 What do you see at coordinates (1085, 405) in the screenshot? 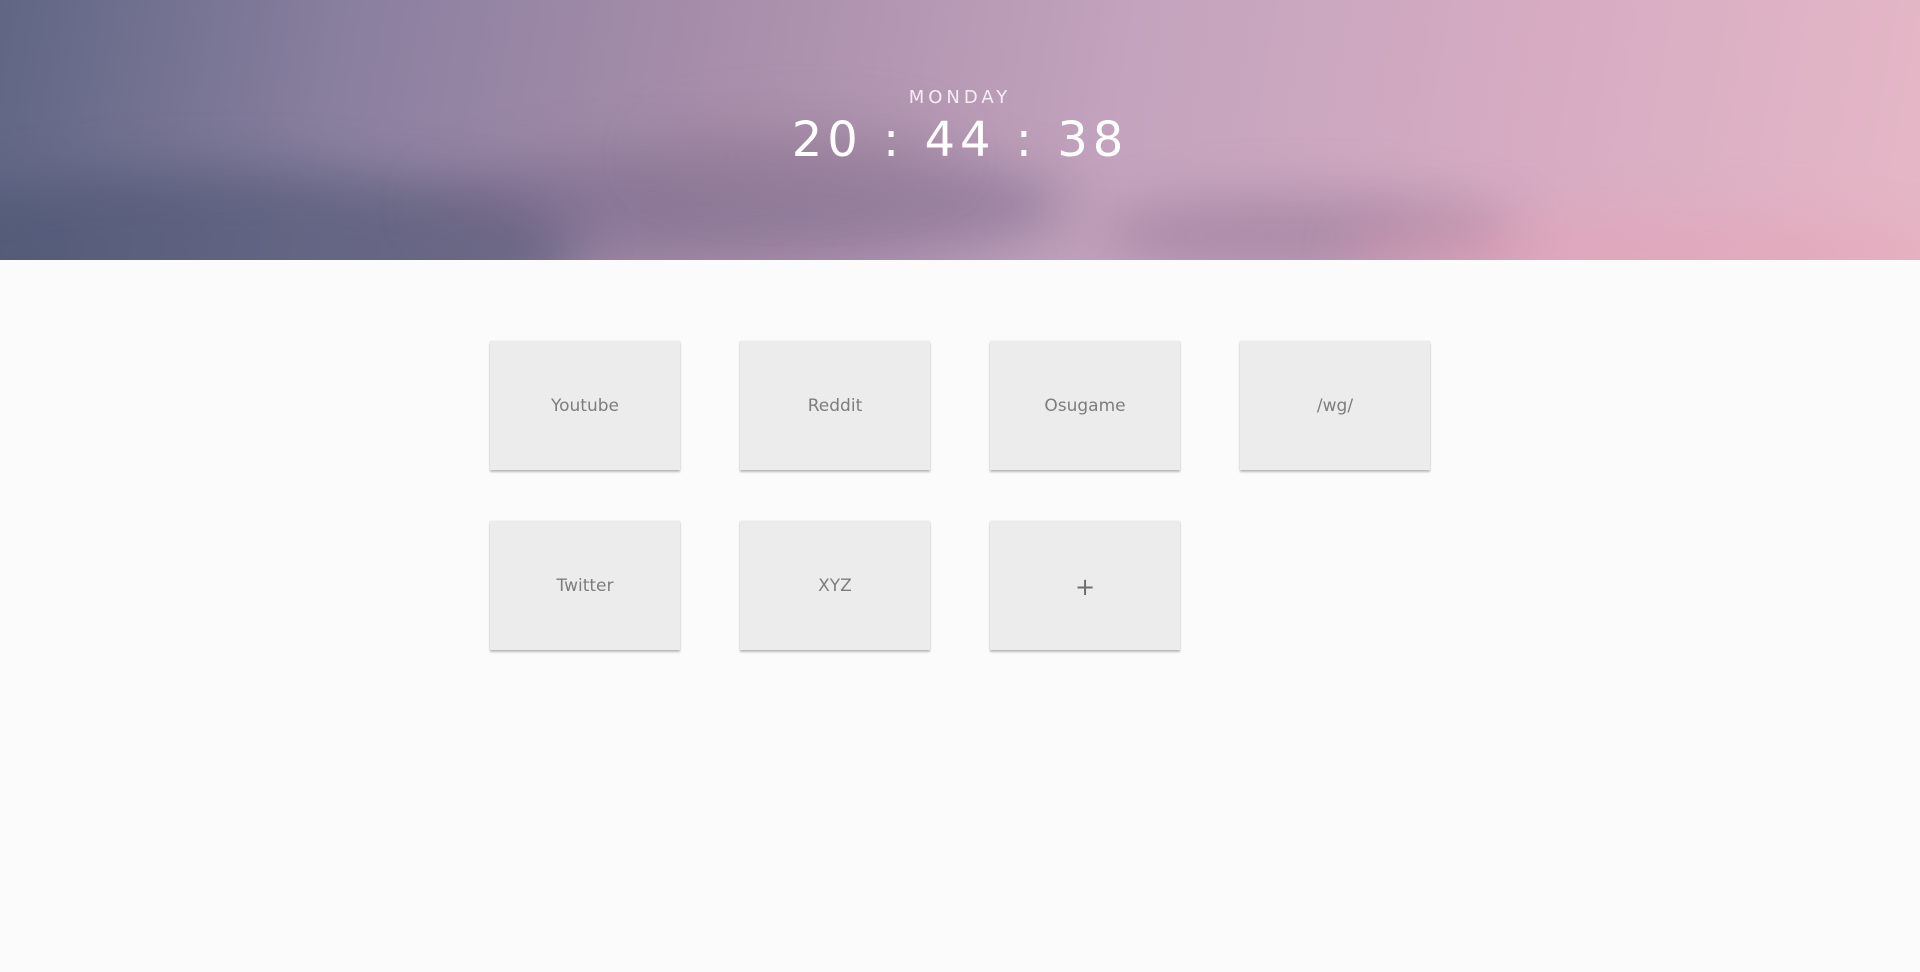
I see `shortcut-osugame: Osugame` at bounding box center [1085, 405].